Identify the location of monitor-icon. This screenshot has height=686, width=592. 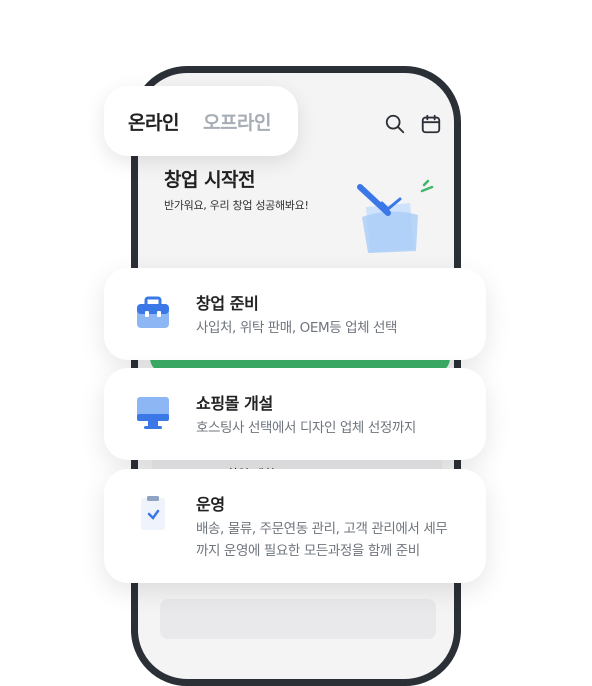
(153, 413).